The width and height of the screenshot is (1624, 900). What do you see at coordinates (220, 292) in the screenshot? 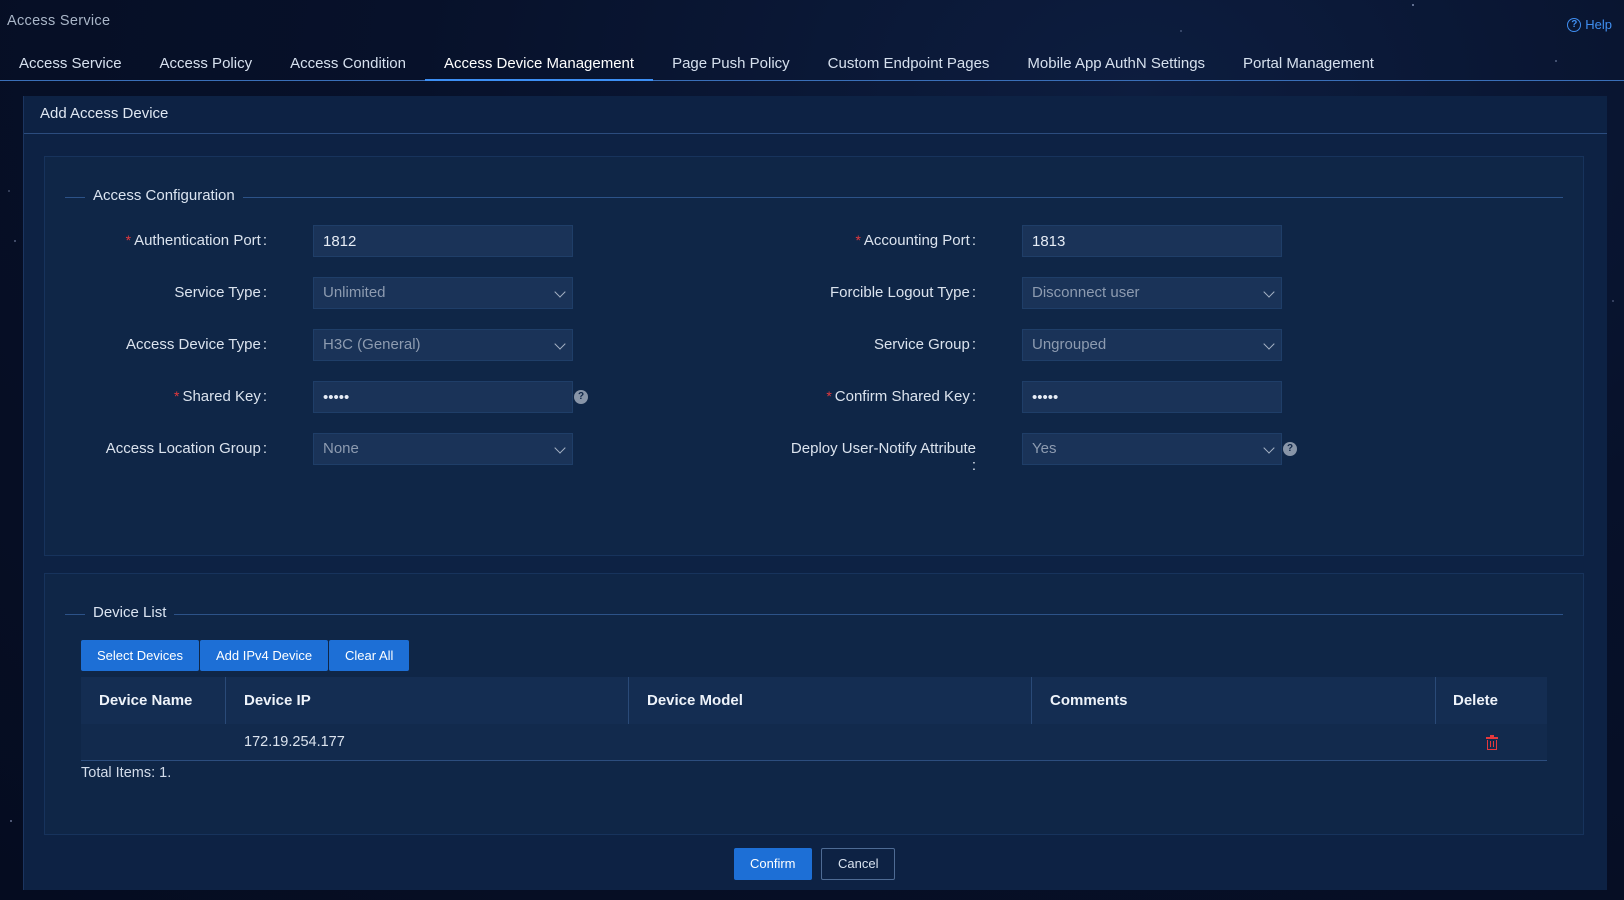
I see `service-type-label: Service Type:` at bounding box center [220, 292].